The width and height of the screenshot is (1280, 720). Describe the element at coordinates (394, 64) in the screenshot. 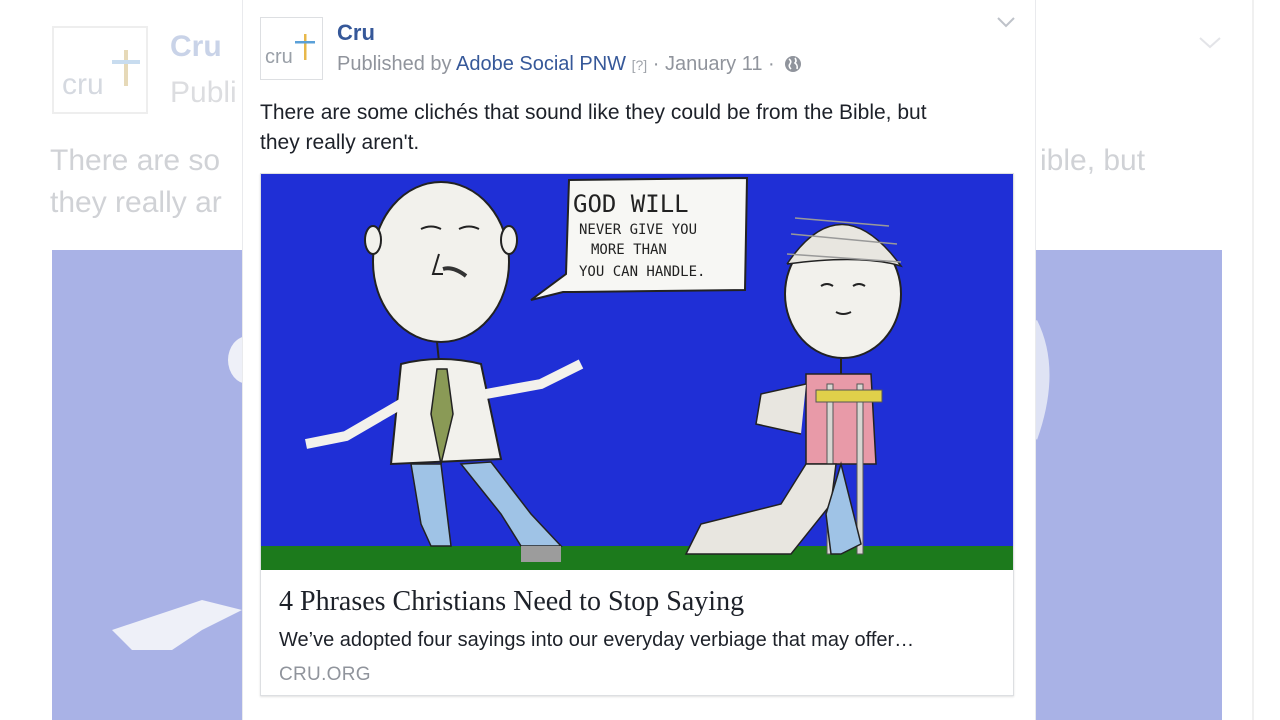

I see `published-prefix: Published by` at that location.